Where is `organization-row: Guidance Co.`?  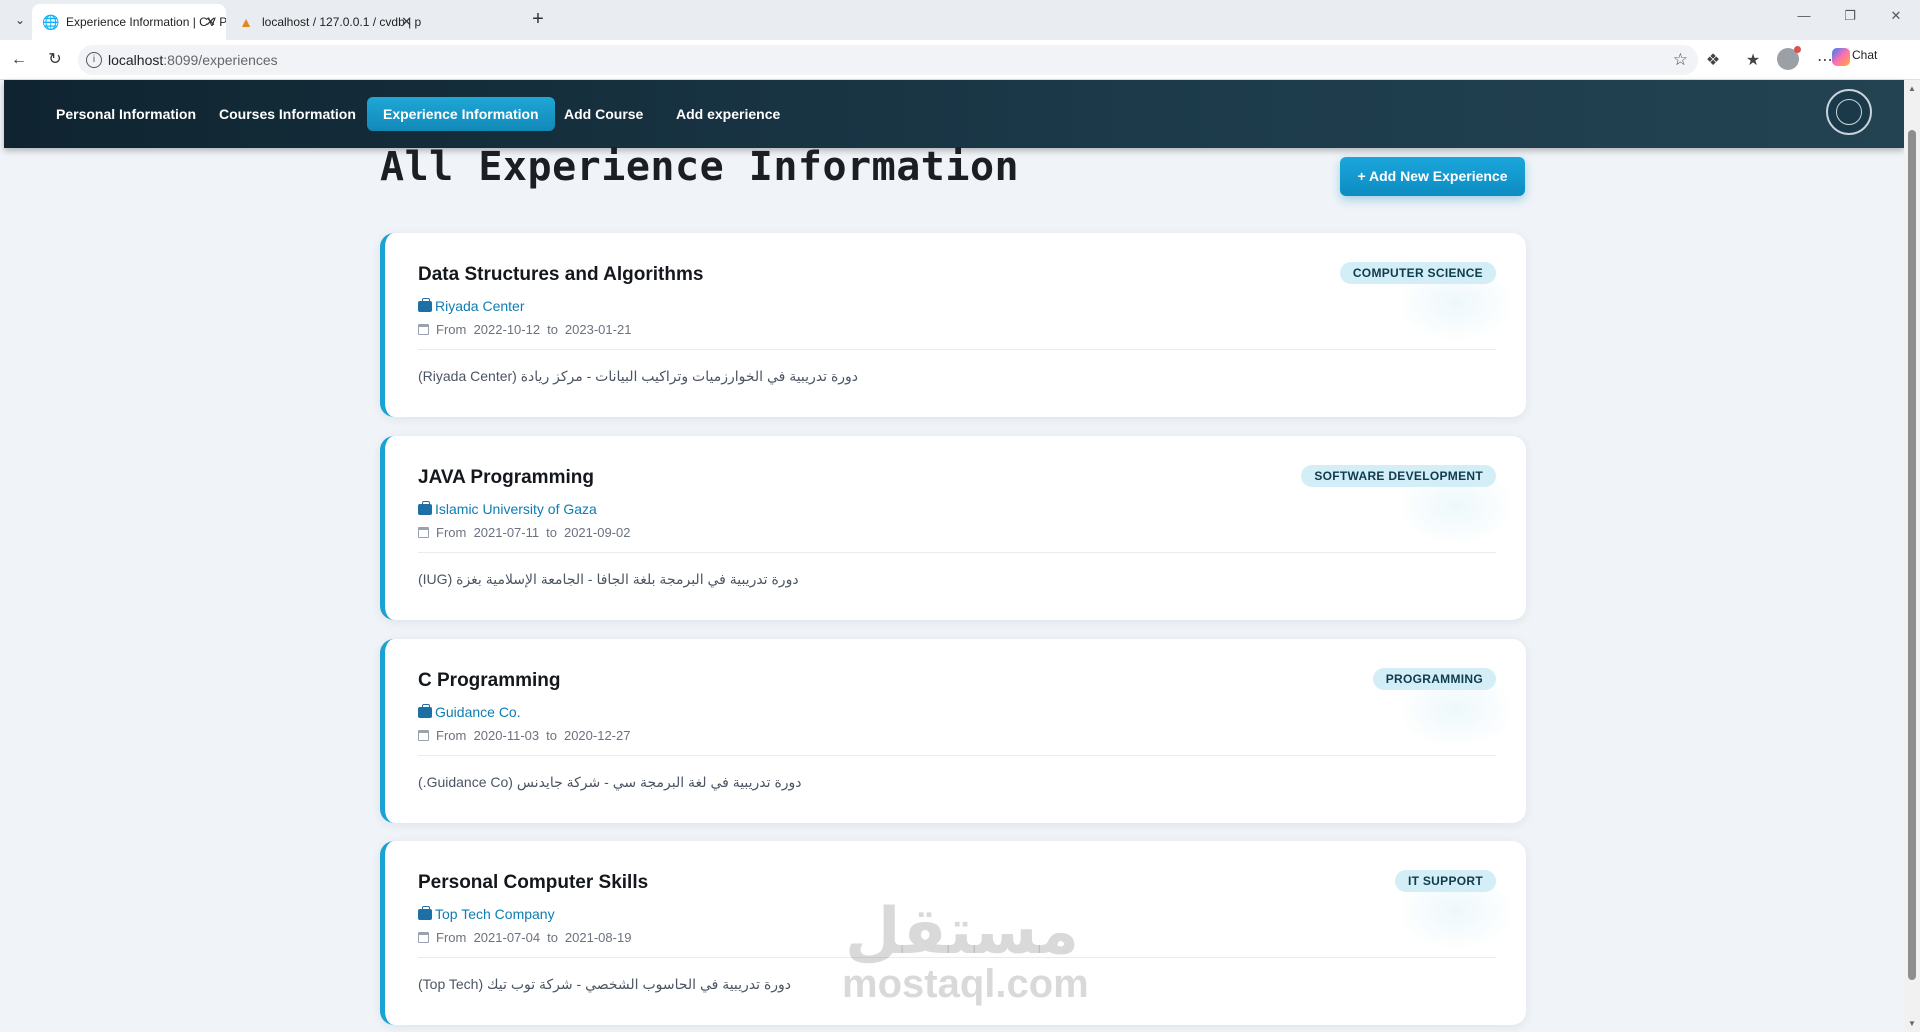 organization-row: Guidance Co. is located at coordinates (469, 712).